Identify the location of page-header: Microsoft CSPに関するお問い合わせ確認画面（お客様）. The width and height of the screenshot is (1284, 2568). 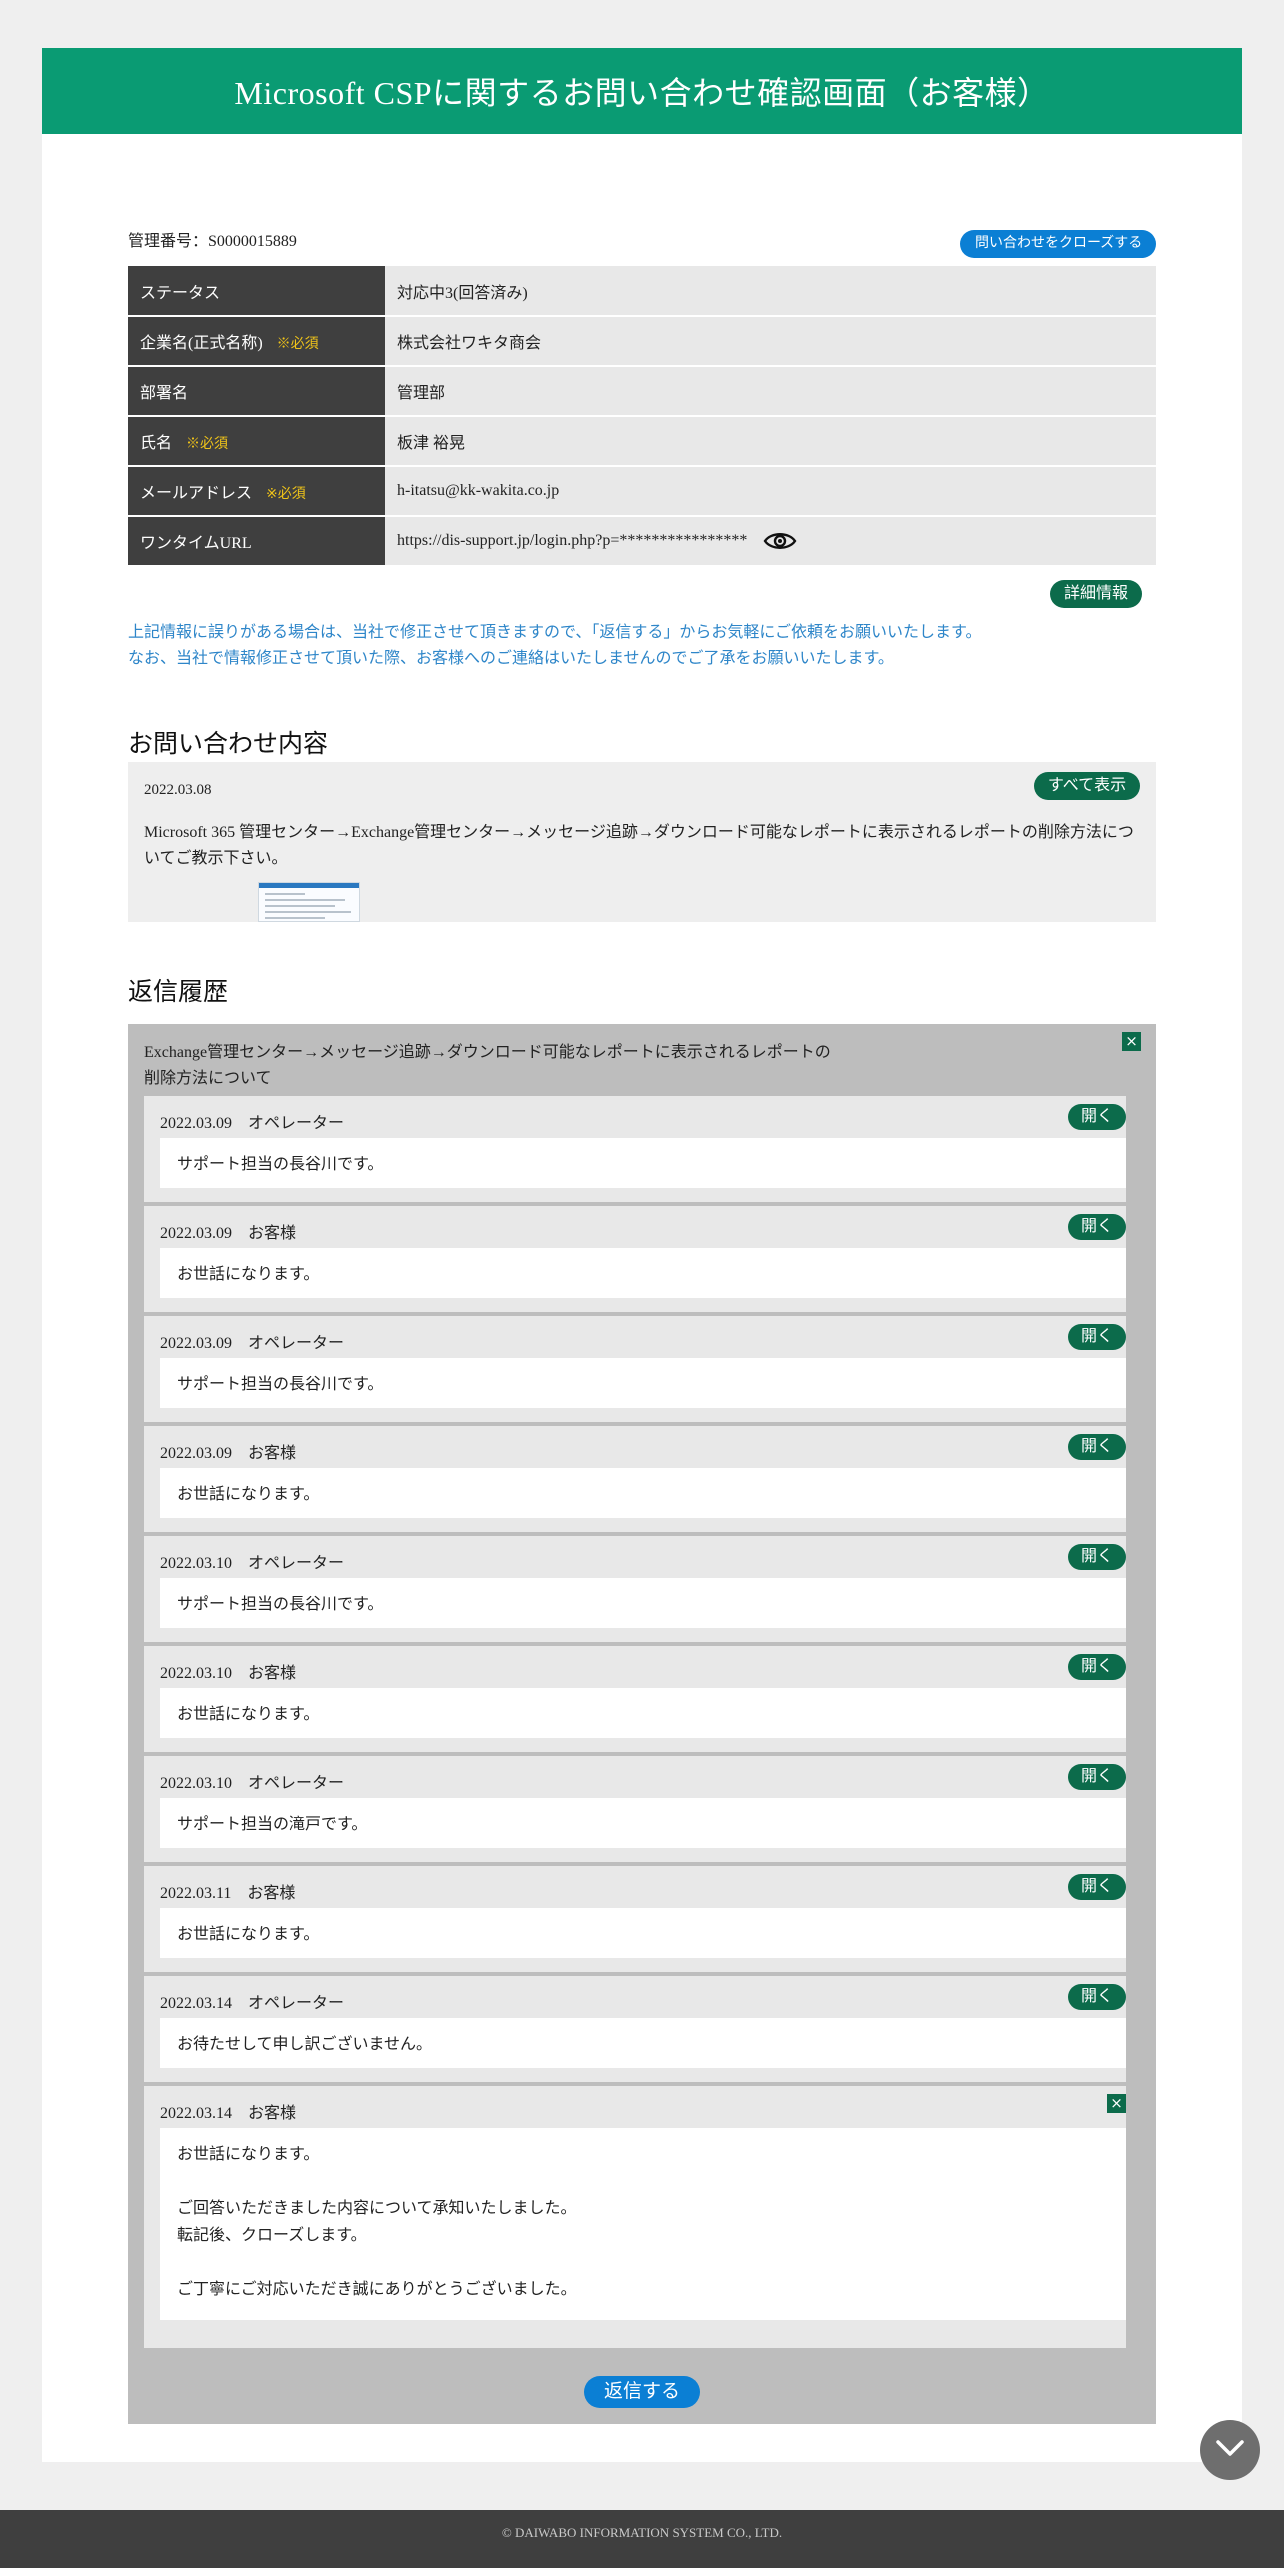
(642, 91).